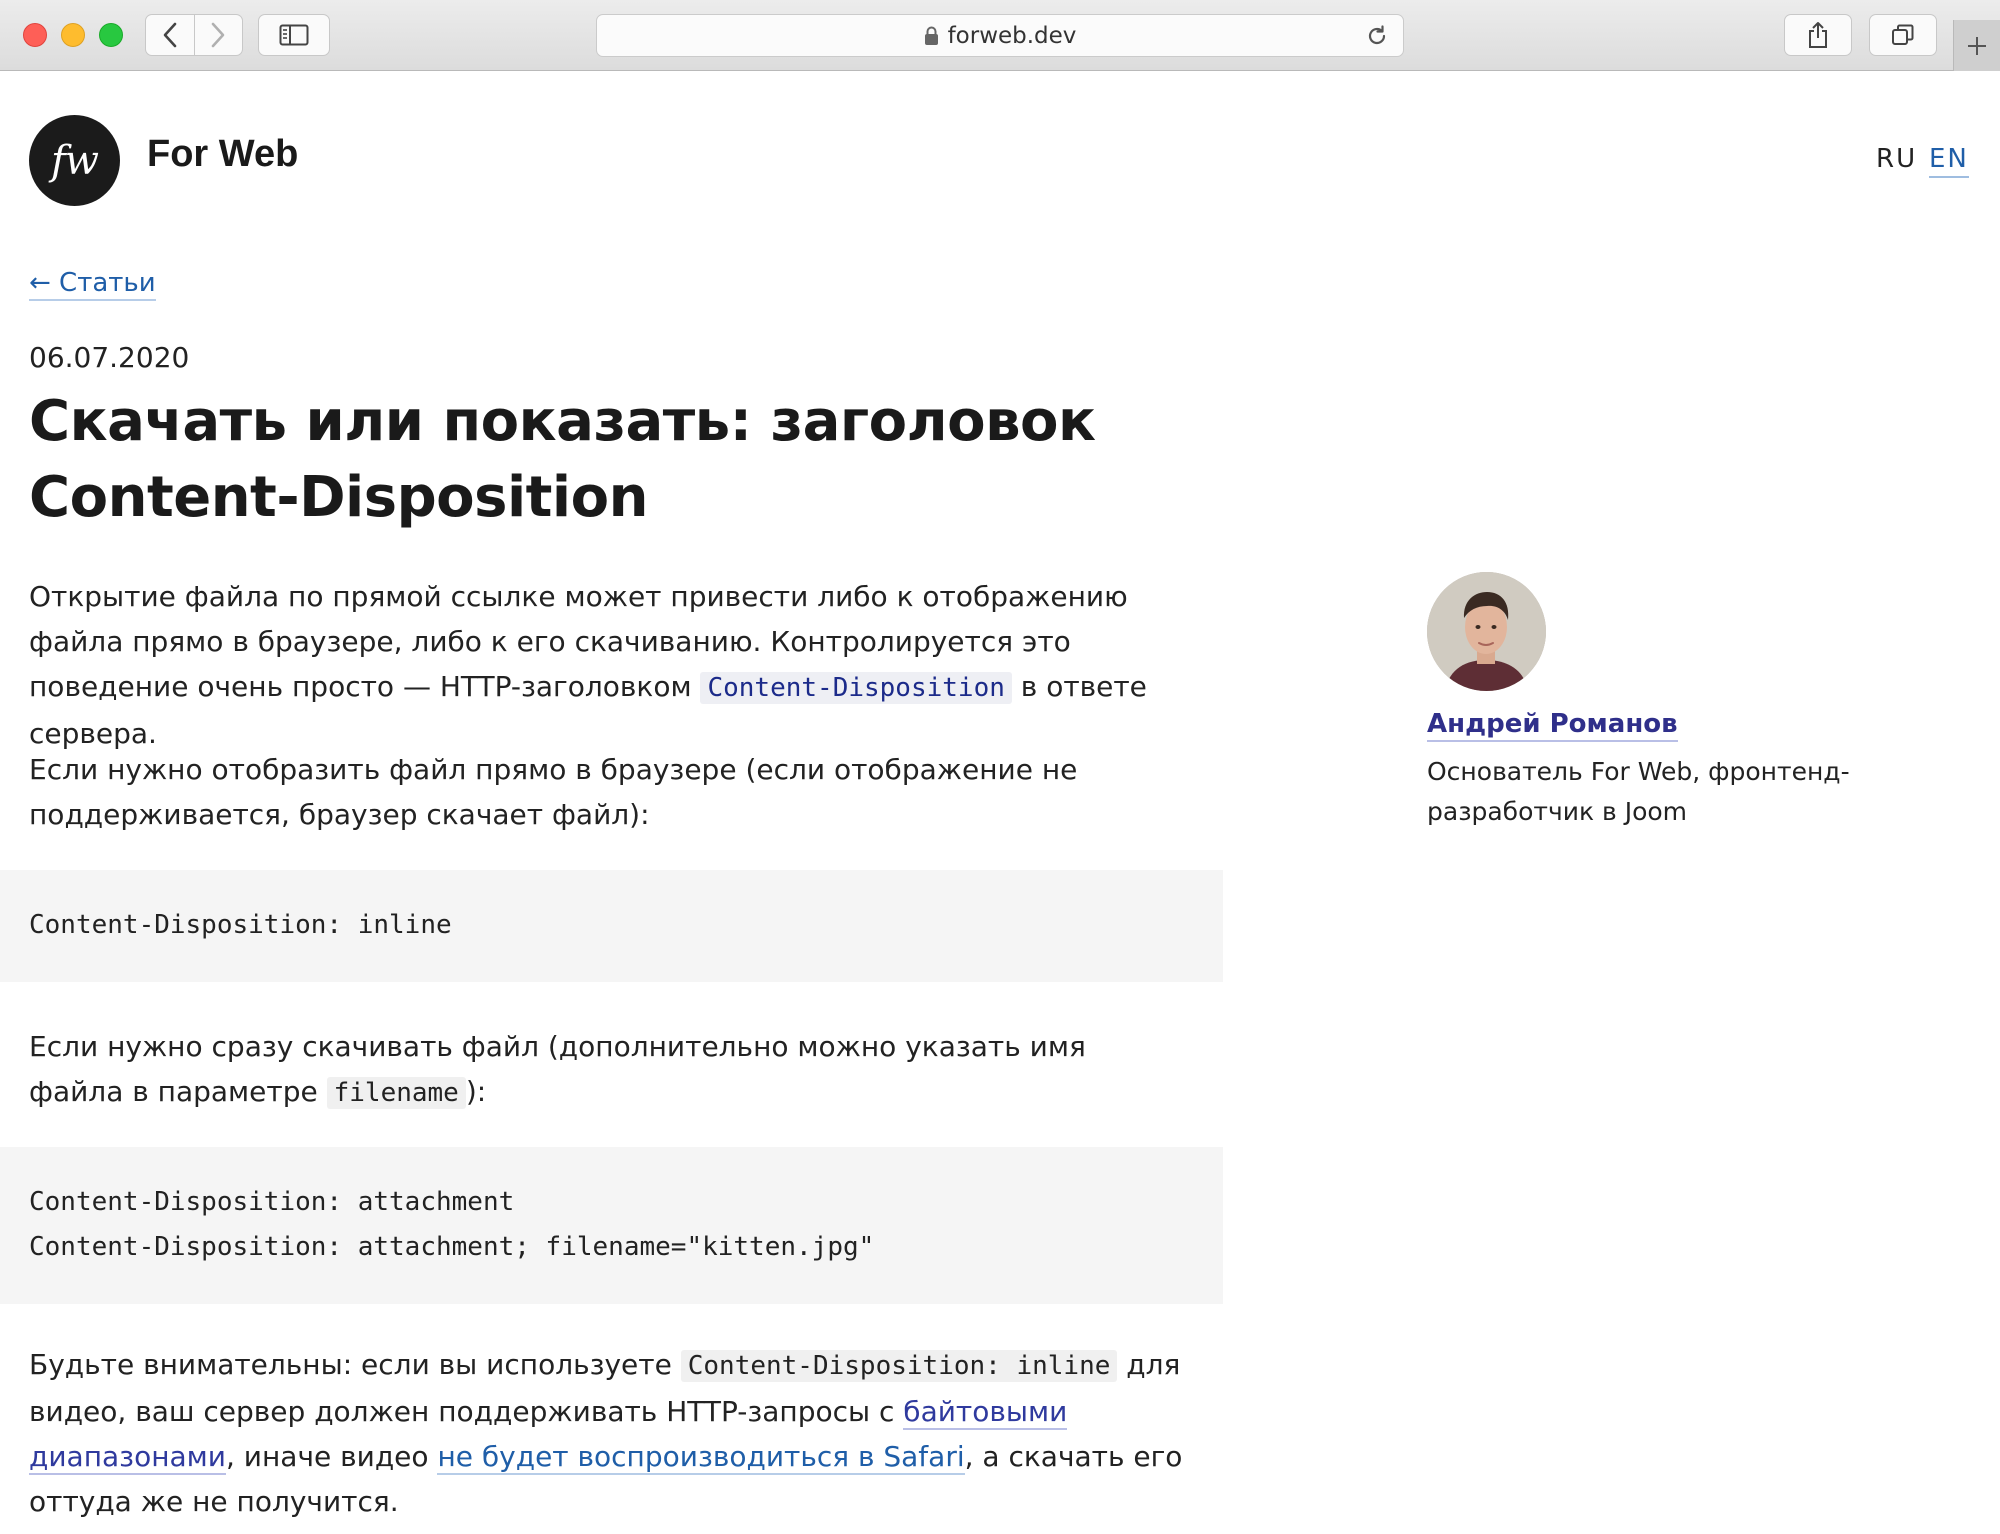 The width and height of the screenshot is (2000, 1534). Describe the element at coordinates (1896, 159) in the screenshot. I see `lang-switch-ru: RU` at that location.